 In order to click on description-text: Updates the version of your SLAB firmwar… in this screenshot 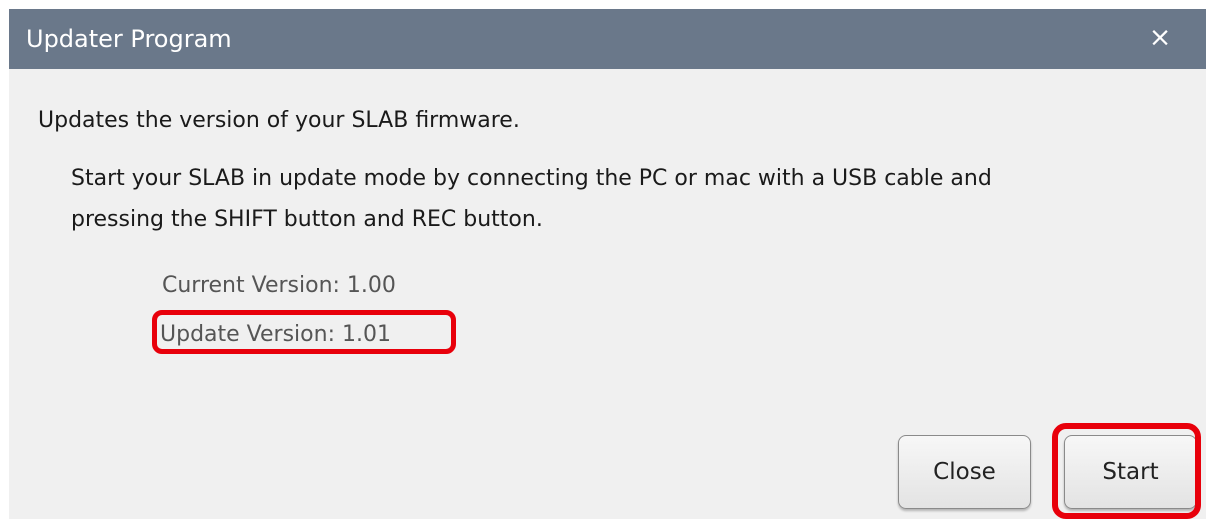, I will do `click(279, 120)`.